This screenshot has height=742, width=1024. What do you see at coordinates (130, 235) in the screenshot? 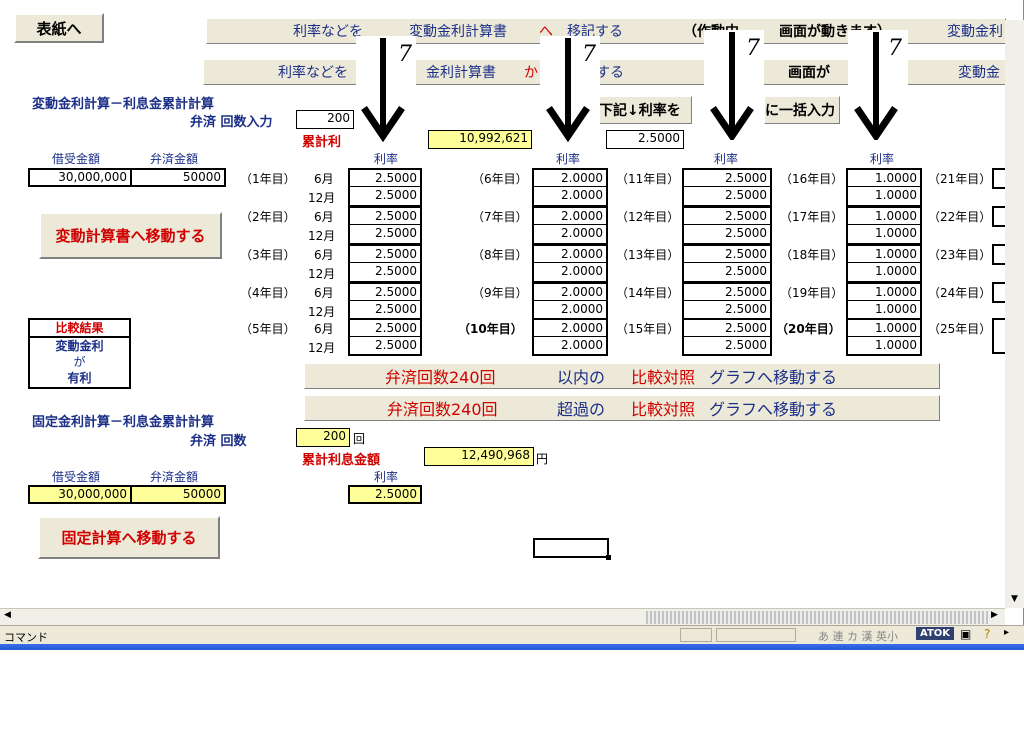
I see `move-variable-button: 変動計算書へ移動する` at bounding box center [130, 235].